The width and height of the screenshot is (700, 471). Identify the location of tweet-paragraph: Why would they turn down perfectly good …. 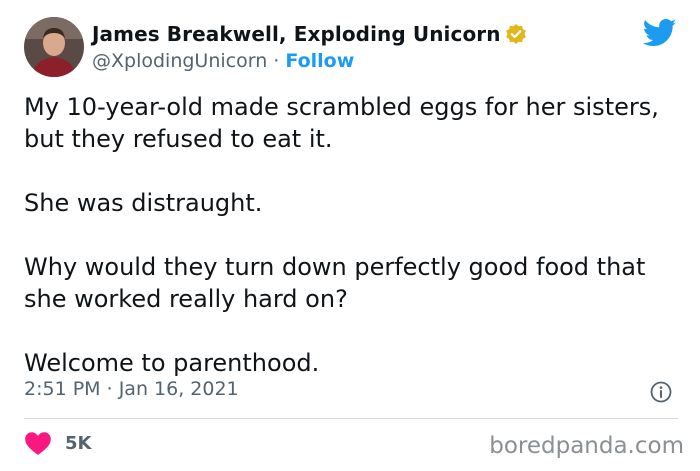
(335, 283).